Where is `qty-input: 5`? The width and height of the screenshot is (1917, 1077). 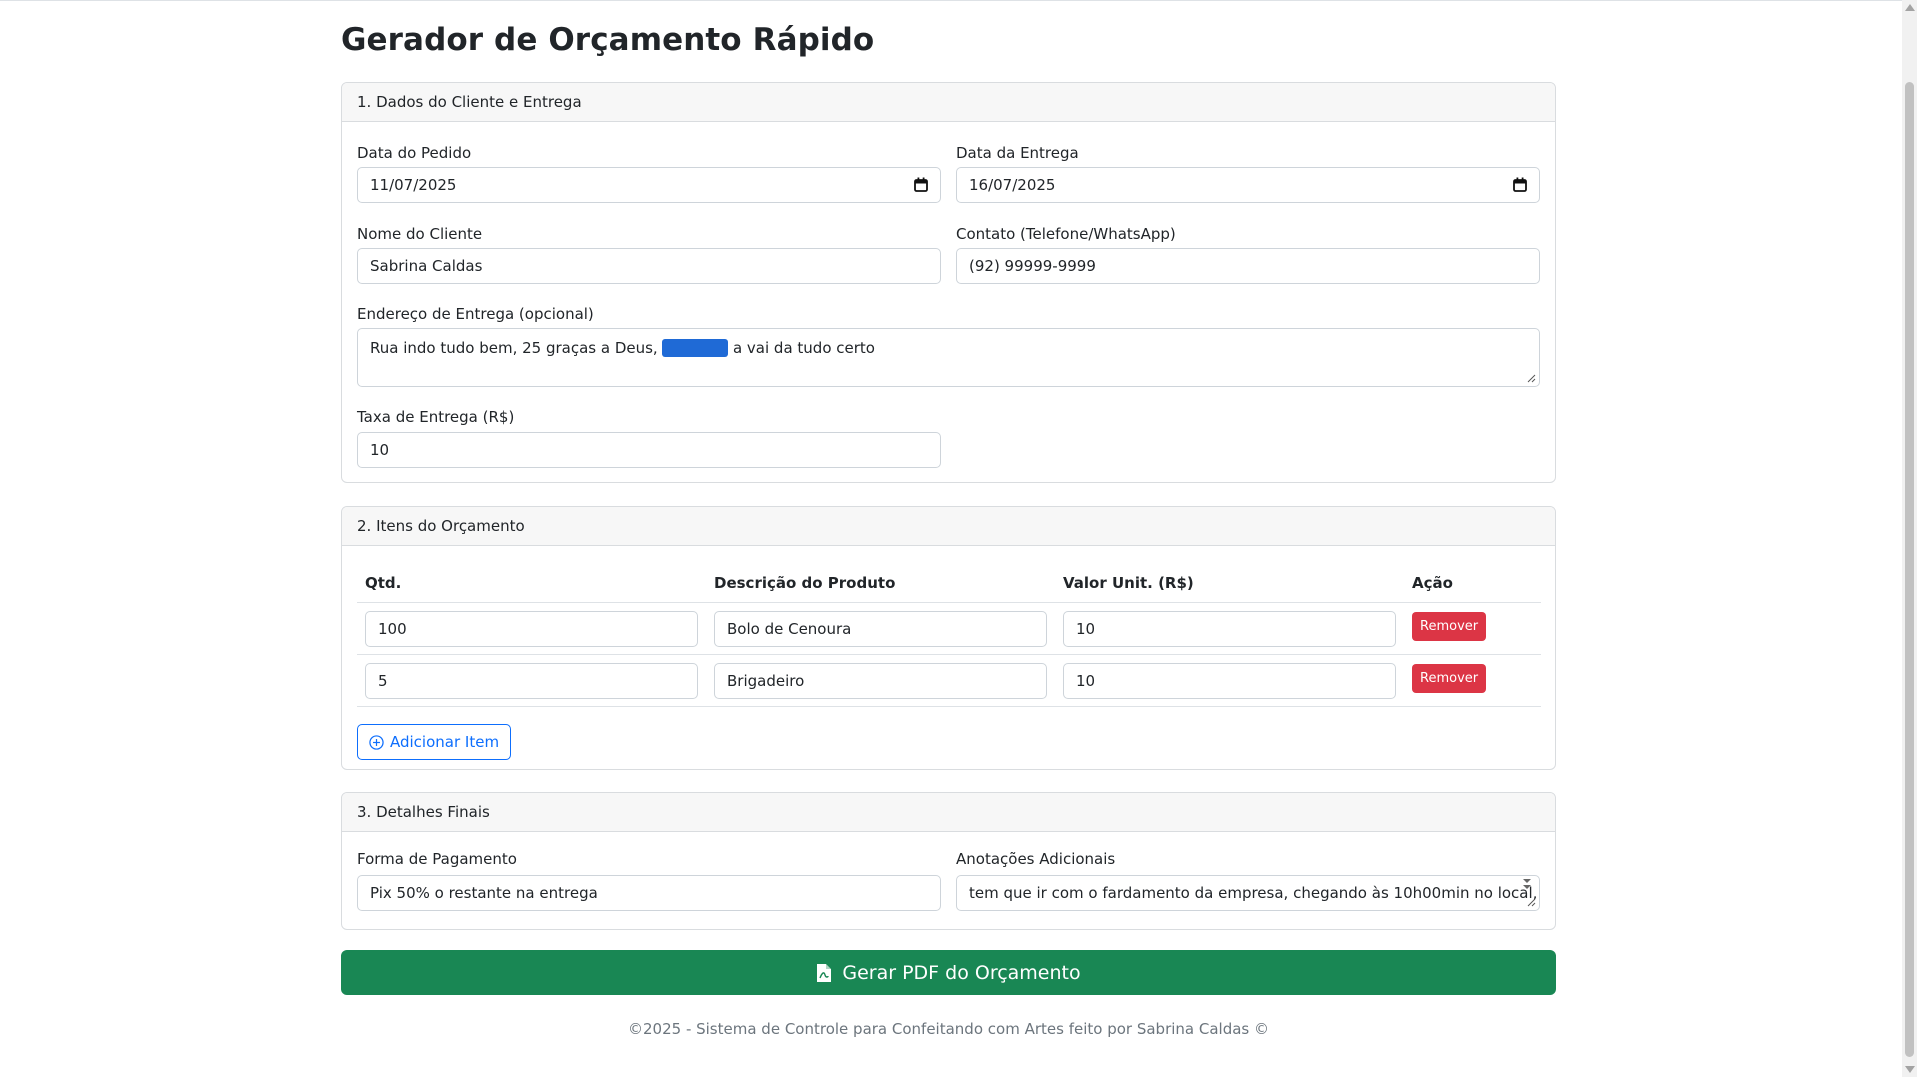 qty-input: 5 is located at coordinates (531, 680).